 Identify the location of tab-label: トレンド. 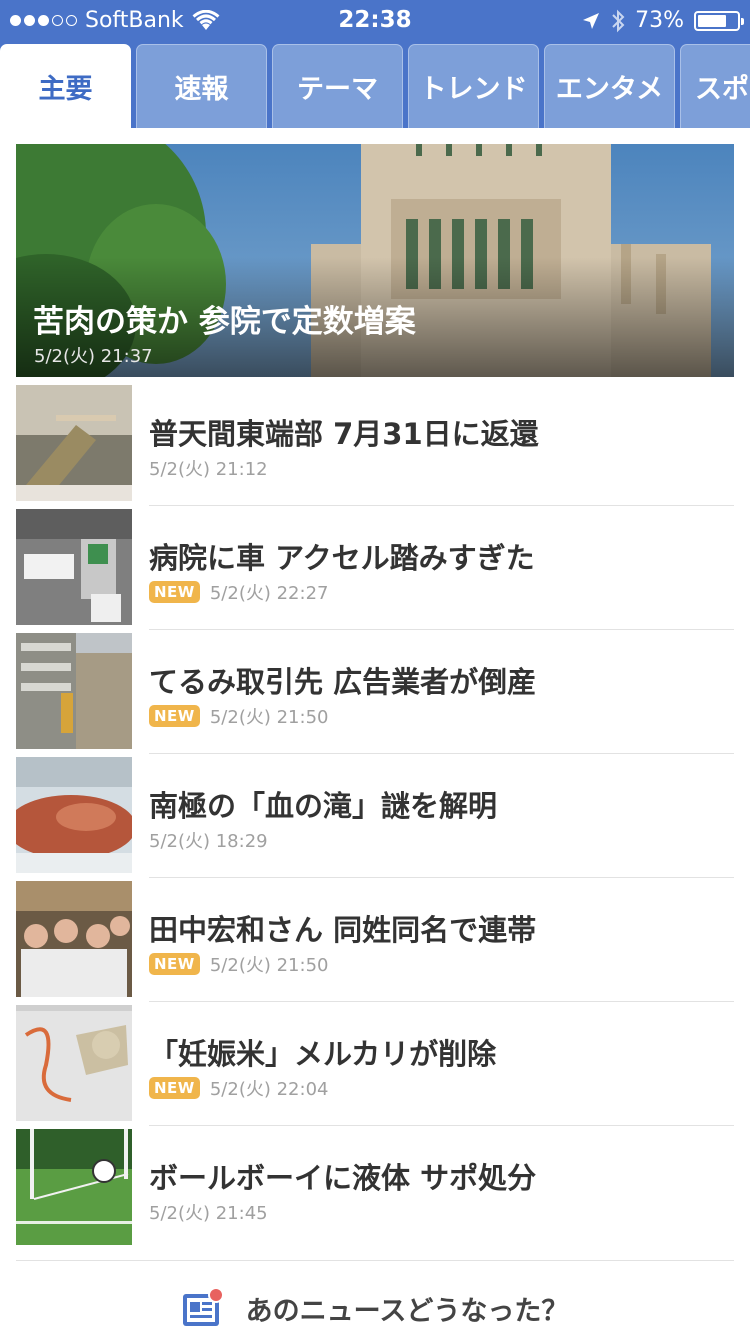
(473, 89).